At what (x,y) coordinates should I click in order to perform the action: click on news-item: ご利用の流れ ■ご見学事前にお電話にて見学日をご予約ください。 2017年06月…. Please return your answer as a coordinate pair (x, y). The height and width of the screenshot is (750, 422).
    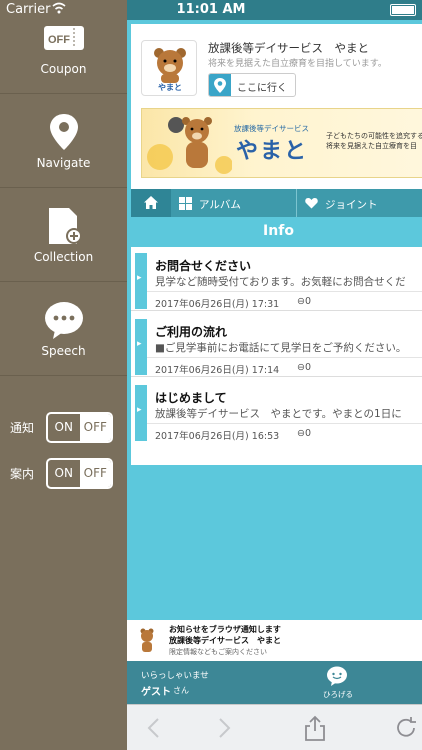
    Looking at the image, I should click on (276, 345).